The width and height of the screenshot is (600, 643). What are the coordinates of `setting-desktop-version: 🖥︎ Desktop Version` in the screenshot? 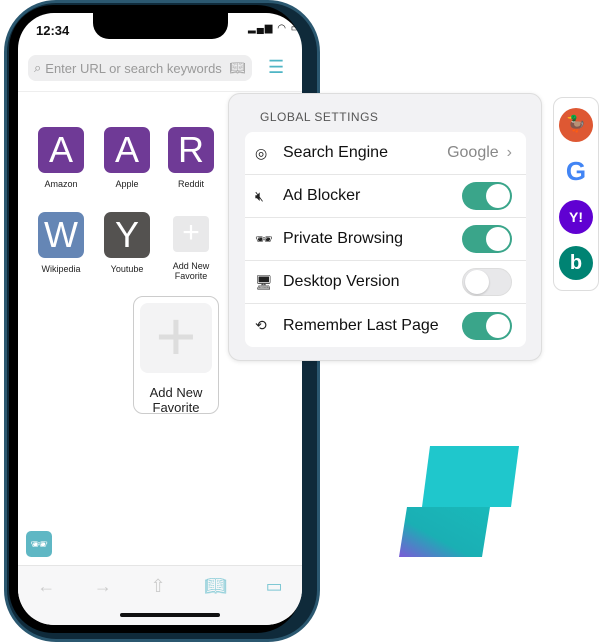 It's located at (385, 282).